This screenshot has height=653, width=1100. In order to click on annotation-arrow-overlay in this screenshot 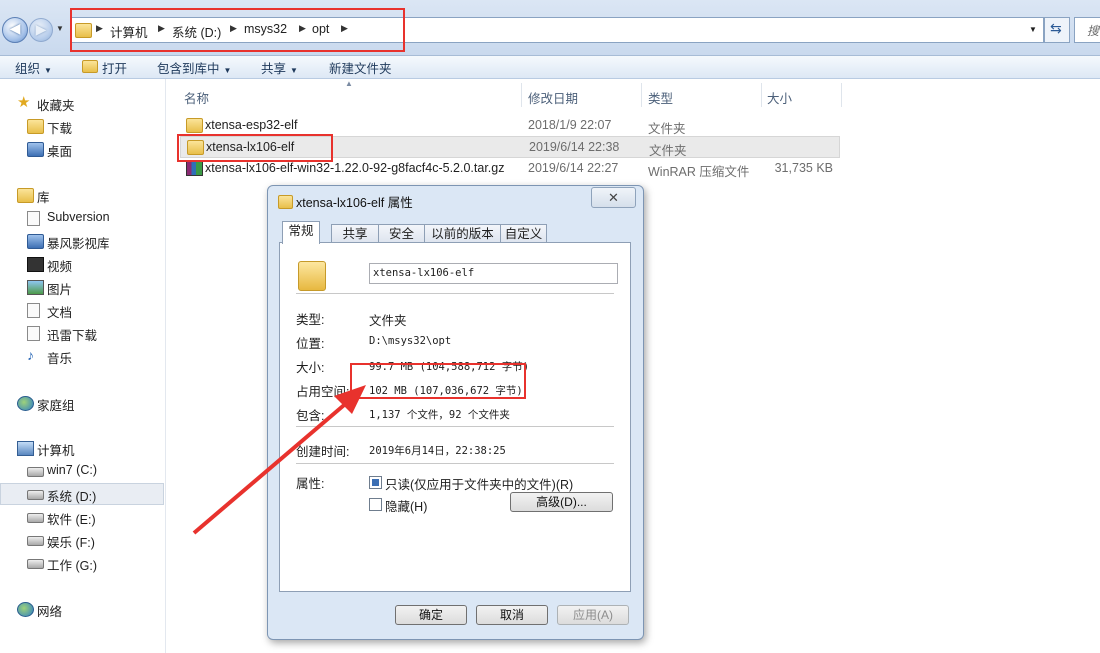, I will do `click(279, 460)`.